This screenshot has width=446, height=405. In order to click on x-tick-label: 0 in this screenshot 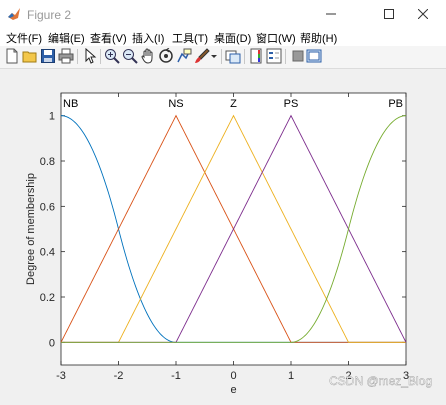, I will do `click(233, 376)`.